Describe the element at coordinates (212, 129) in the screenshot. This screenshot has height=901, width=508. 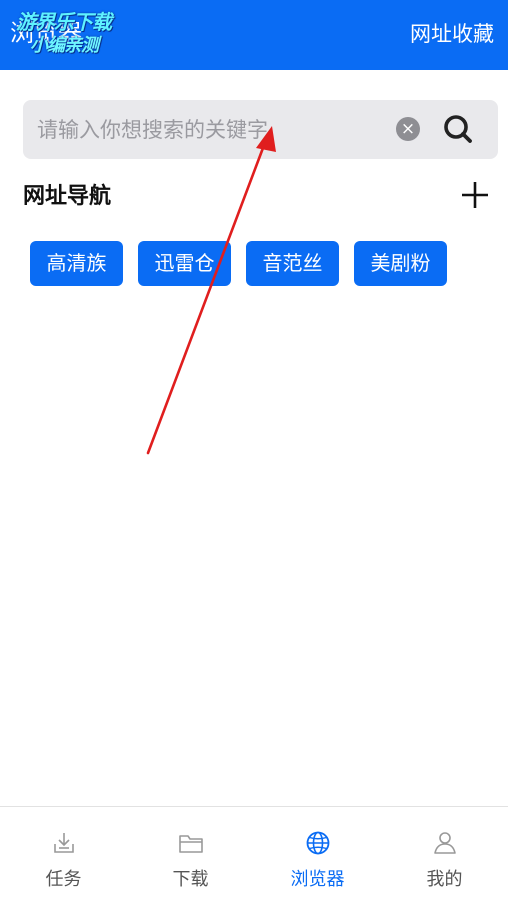
I see `search-input` at that location.